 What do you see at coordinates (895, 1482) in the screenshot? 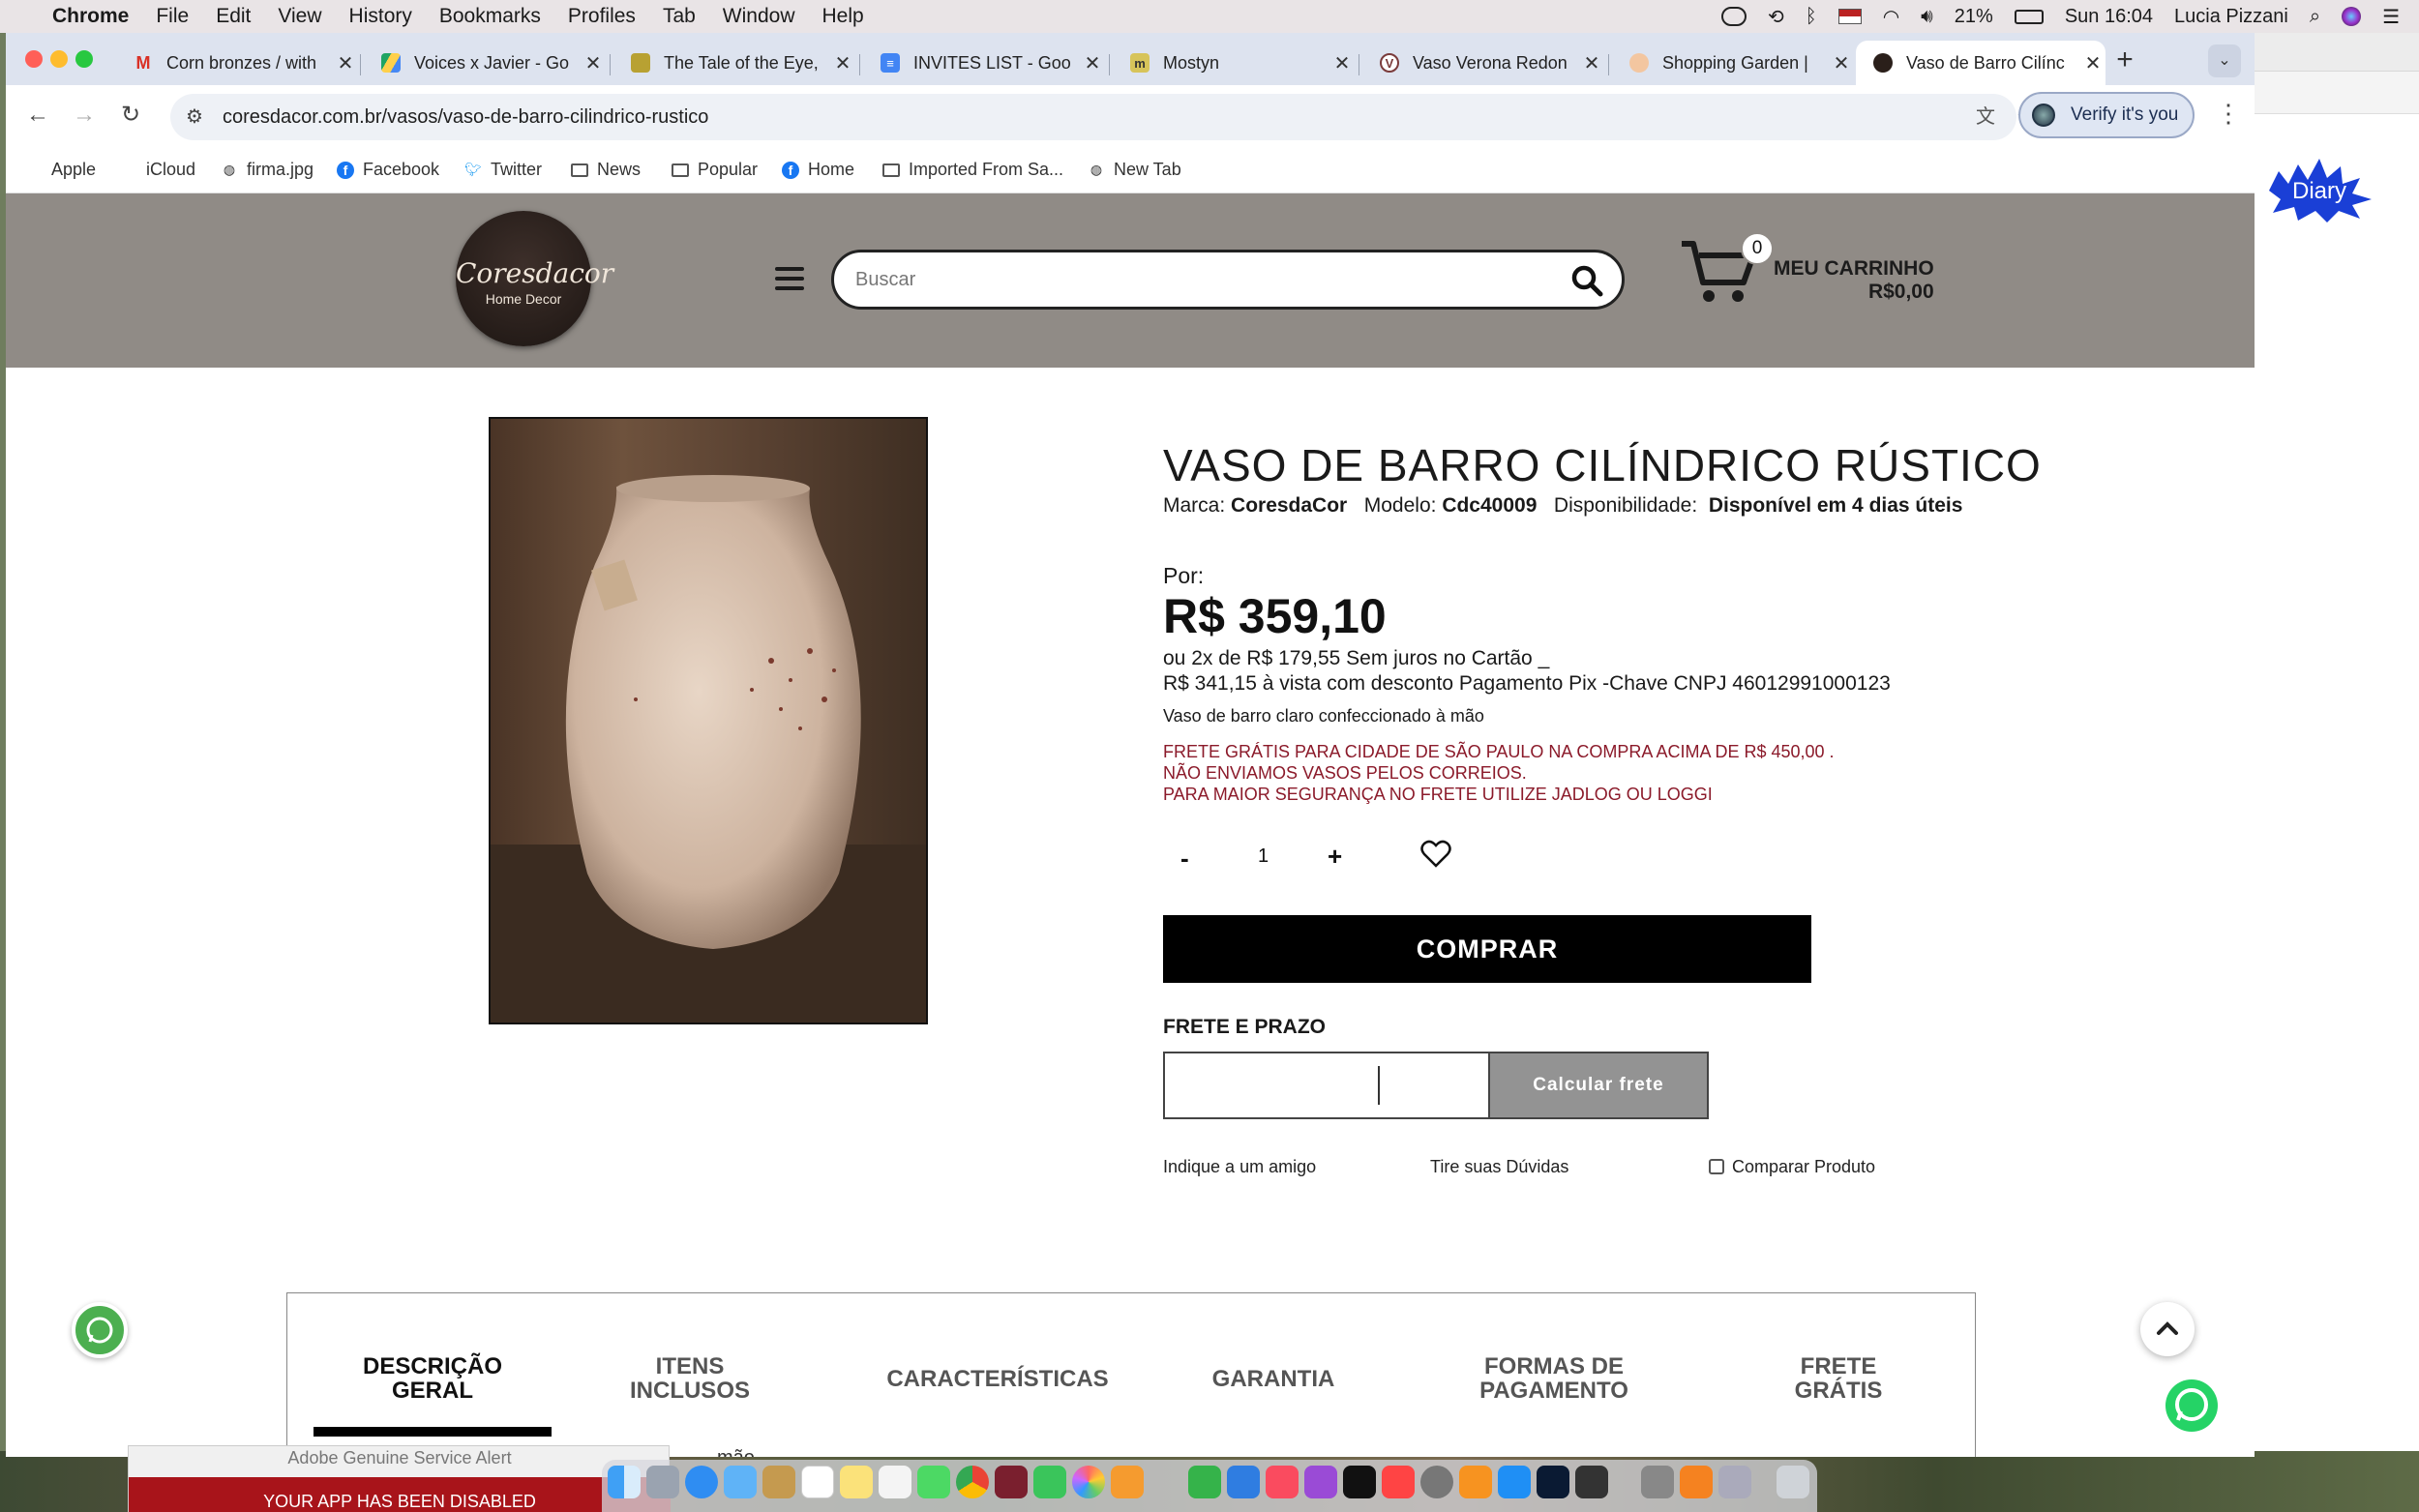
I see `reminders-icon` at bounding box center [895, 1482].